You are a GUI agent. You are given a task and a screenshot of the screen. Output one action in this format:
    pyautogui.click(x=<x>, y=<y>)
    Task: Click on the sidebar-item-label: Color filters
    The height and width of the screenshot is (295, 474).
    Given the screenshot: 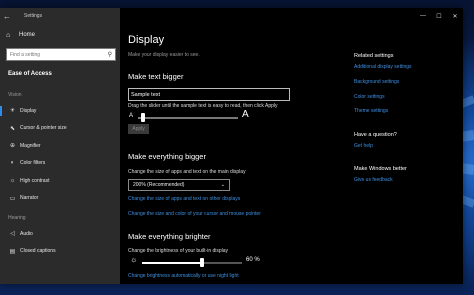 What is the action you would take?
    pyautogui.click(x=33, y=163)
    